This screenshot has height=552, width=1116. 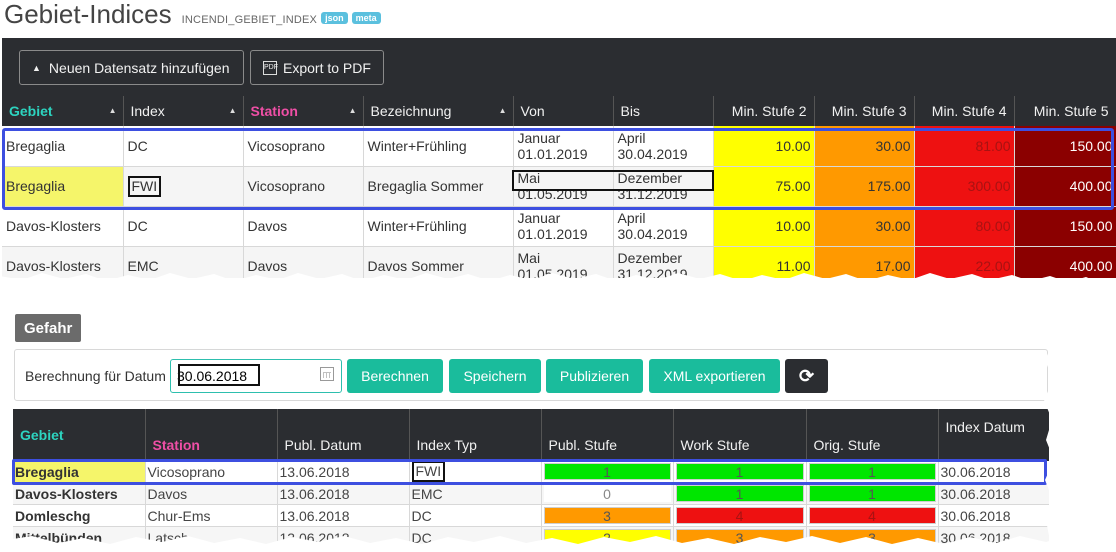 I want to click on publizieren-button: Publizieren, so click(x=594, y=376).